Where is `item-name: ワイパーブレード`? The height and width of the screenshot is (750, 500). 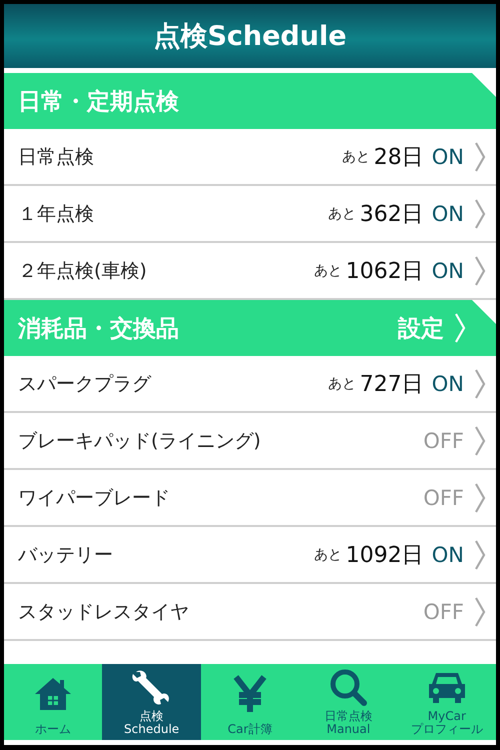
item-name: ワイパーブレード is located at coordinates (94, 498).